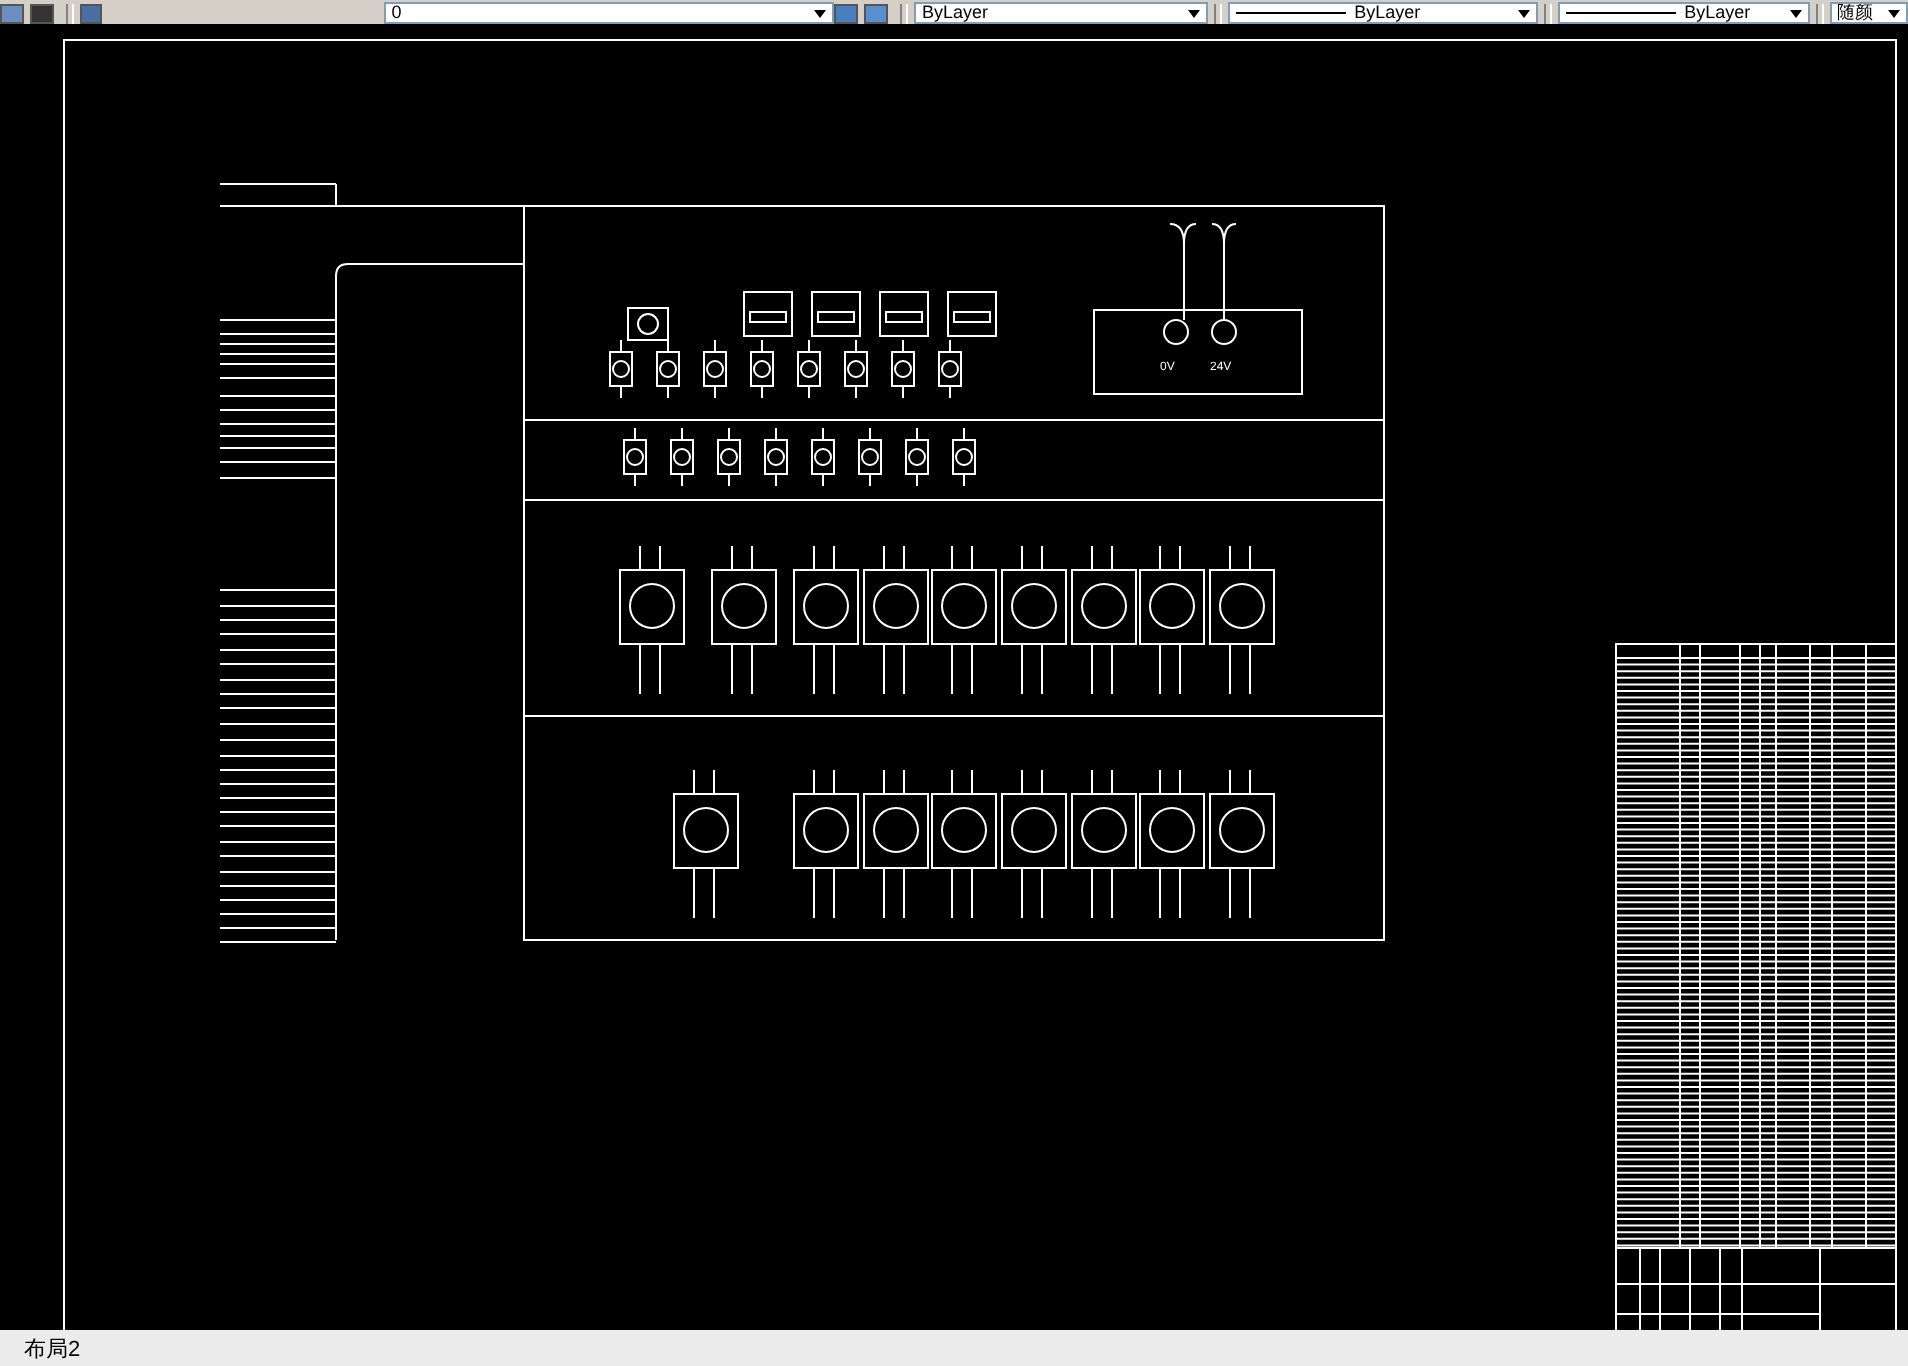 The height and width of the screenshot is (1366, 1908). What do you see at coordinates (1383, 13) in the screenshot?
I see `linetype-dropdown: ByLayer` at bounding box center [1383, 13].